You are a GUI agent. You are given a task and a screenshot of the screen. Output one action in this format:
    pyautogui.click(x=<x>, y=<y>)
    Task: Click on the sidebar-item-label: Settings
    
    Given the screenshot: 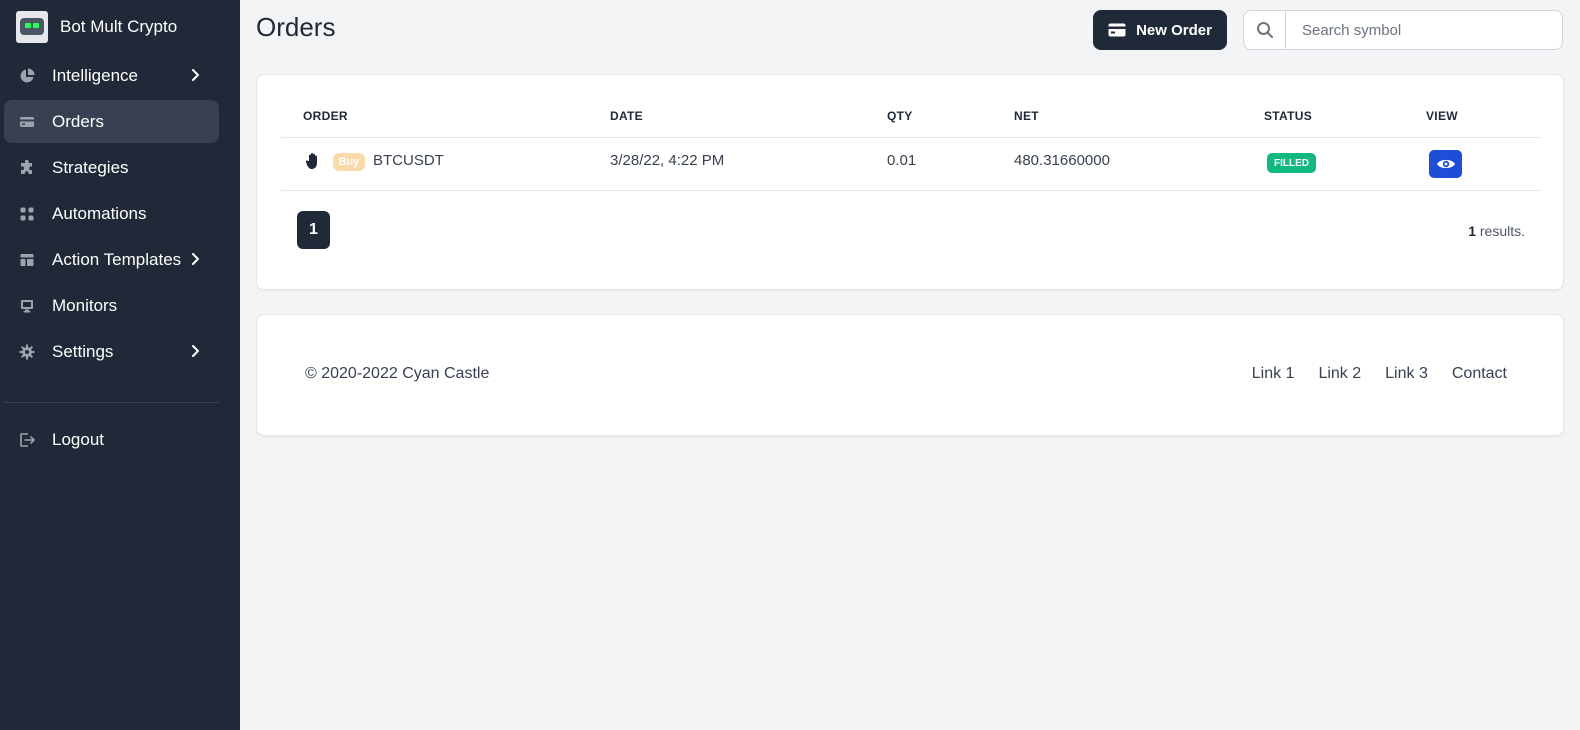 What is the action you would take?
    pyautogui.click(x=83, y=351)
    